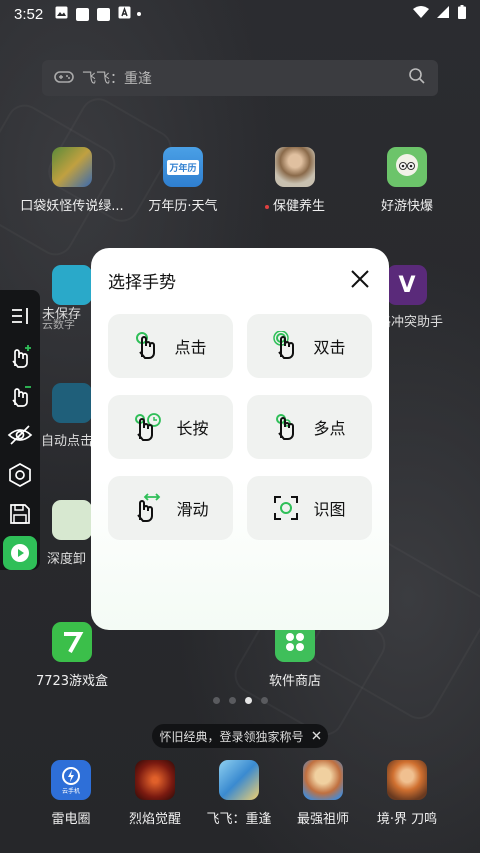 This screenshot has height=853, width=480. What do you see at coordinates (146, 345) in the screenshot?
I see `tap-hand-icon` at bounding box center [146, 345].